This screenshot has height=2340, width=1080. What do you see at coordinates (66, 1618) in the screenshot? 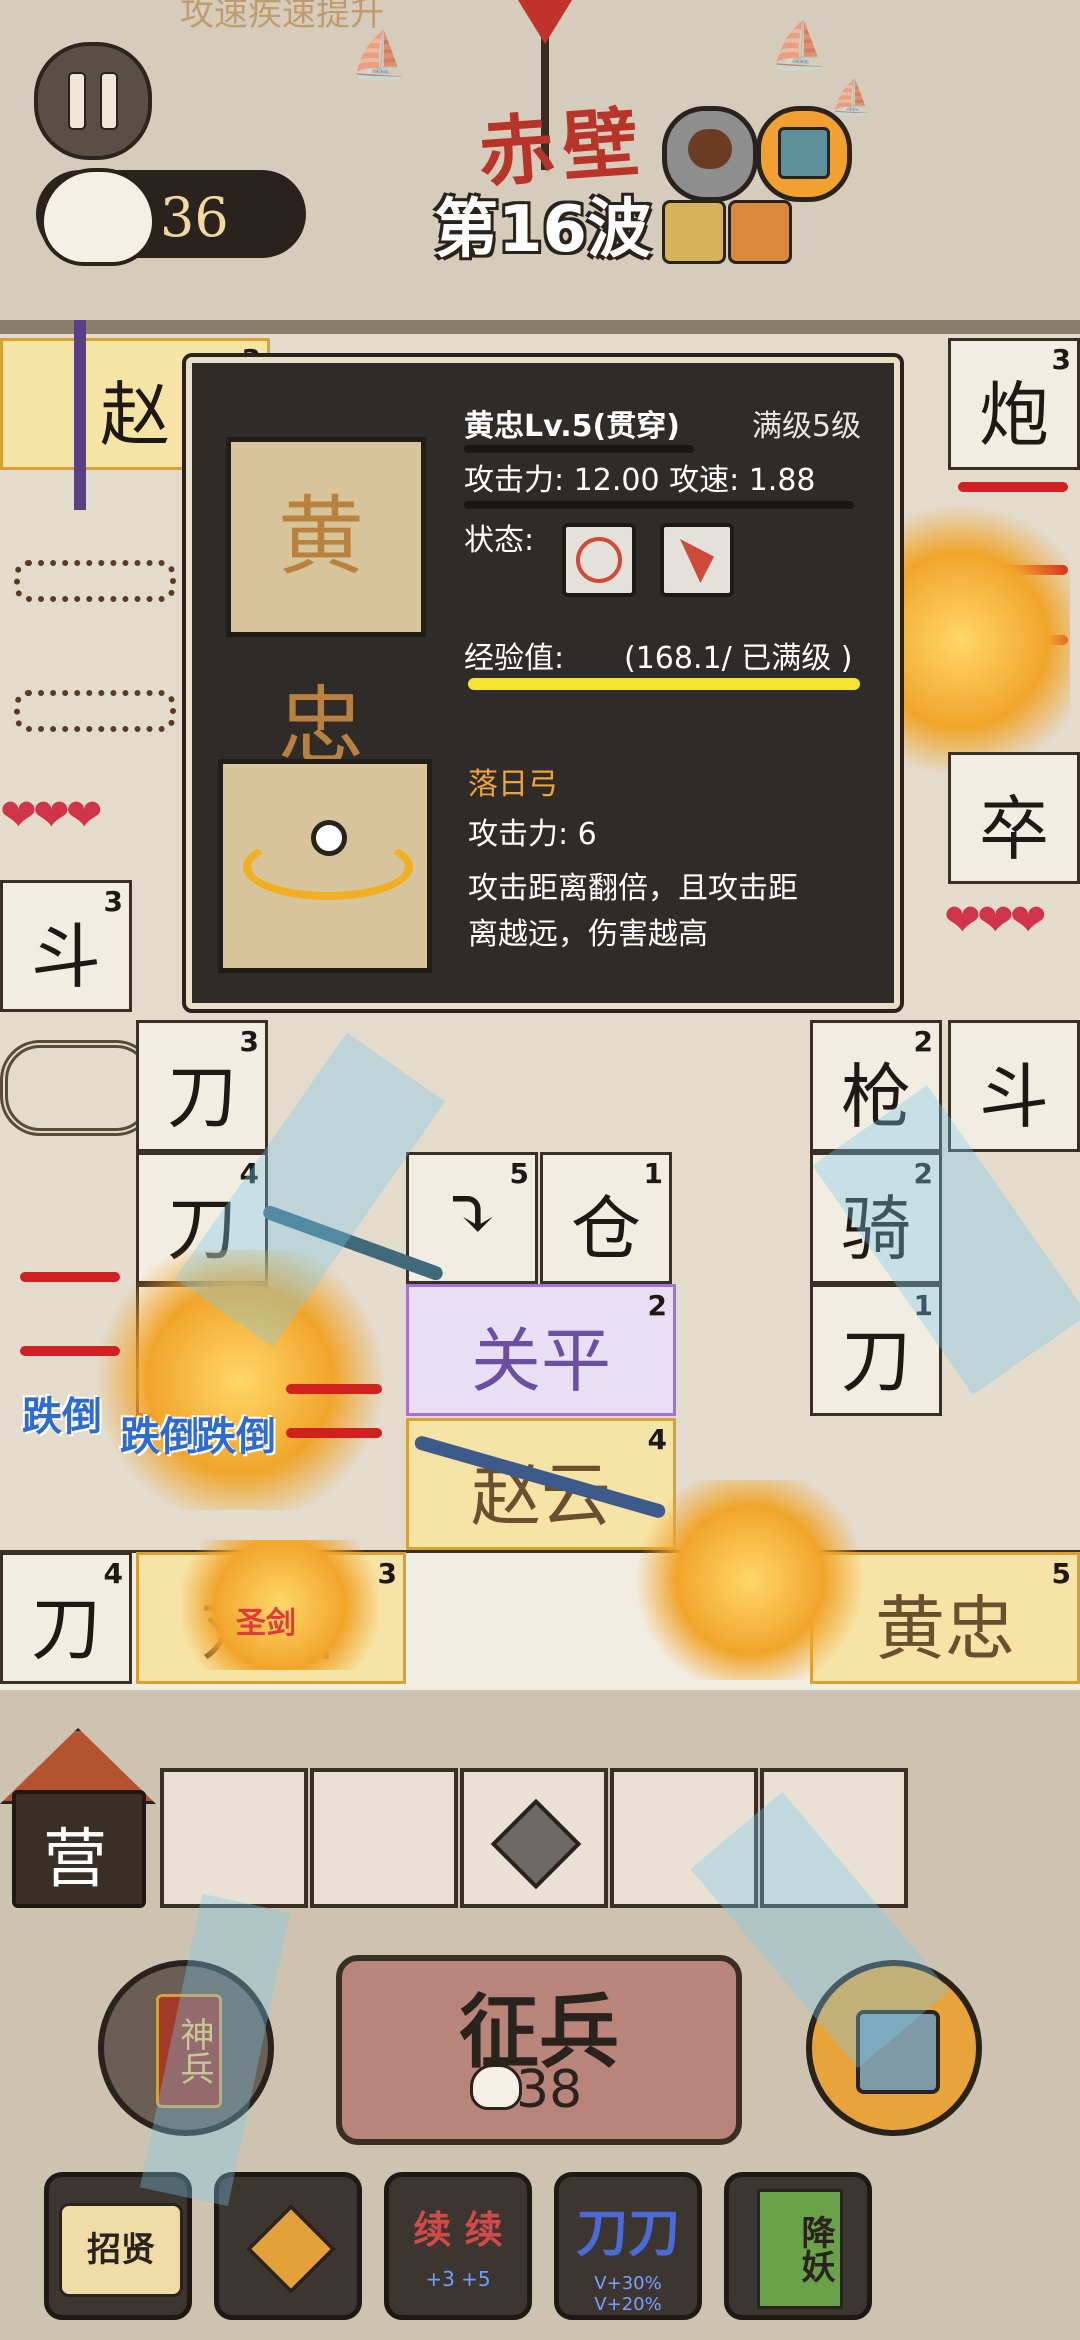
I see `unit-cell: 刀4` at bounding box center [66, 1618].